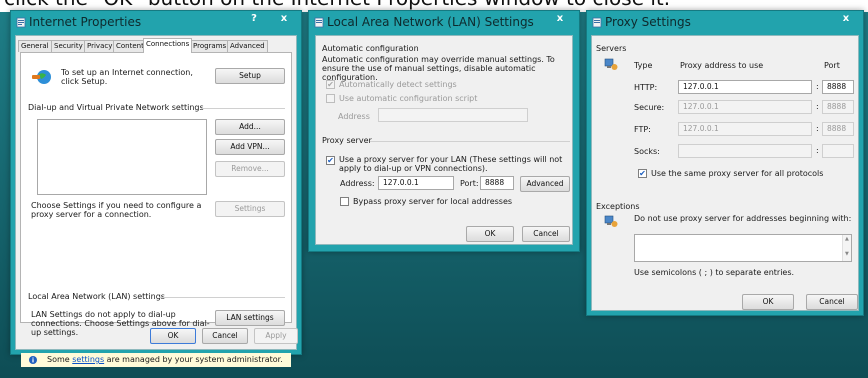  What do you see at coordinates (250, 318) in the screenshot?
I see `lan-settings-button: LAN settings` at bounding box center [250, 318].